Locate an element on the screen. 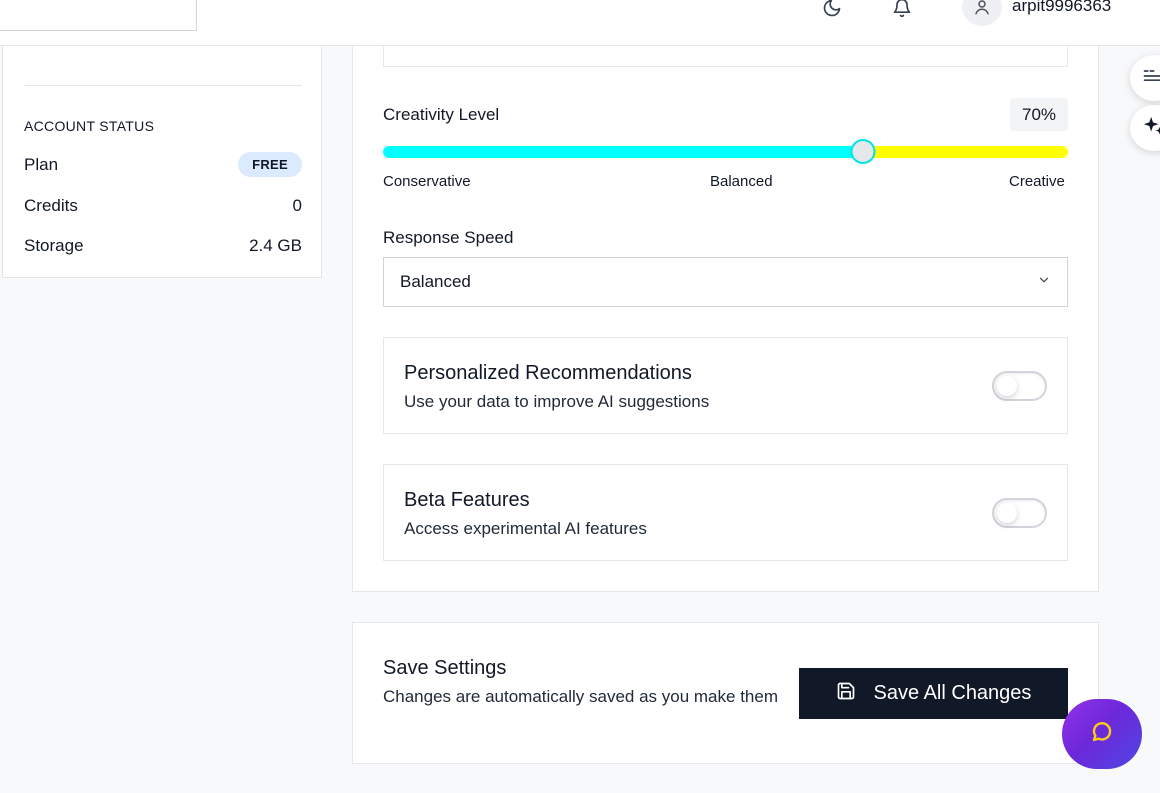 This screenshot has width=1160, height=793. beta-features-toggle is located at coordinates (1019, 513).